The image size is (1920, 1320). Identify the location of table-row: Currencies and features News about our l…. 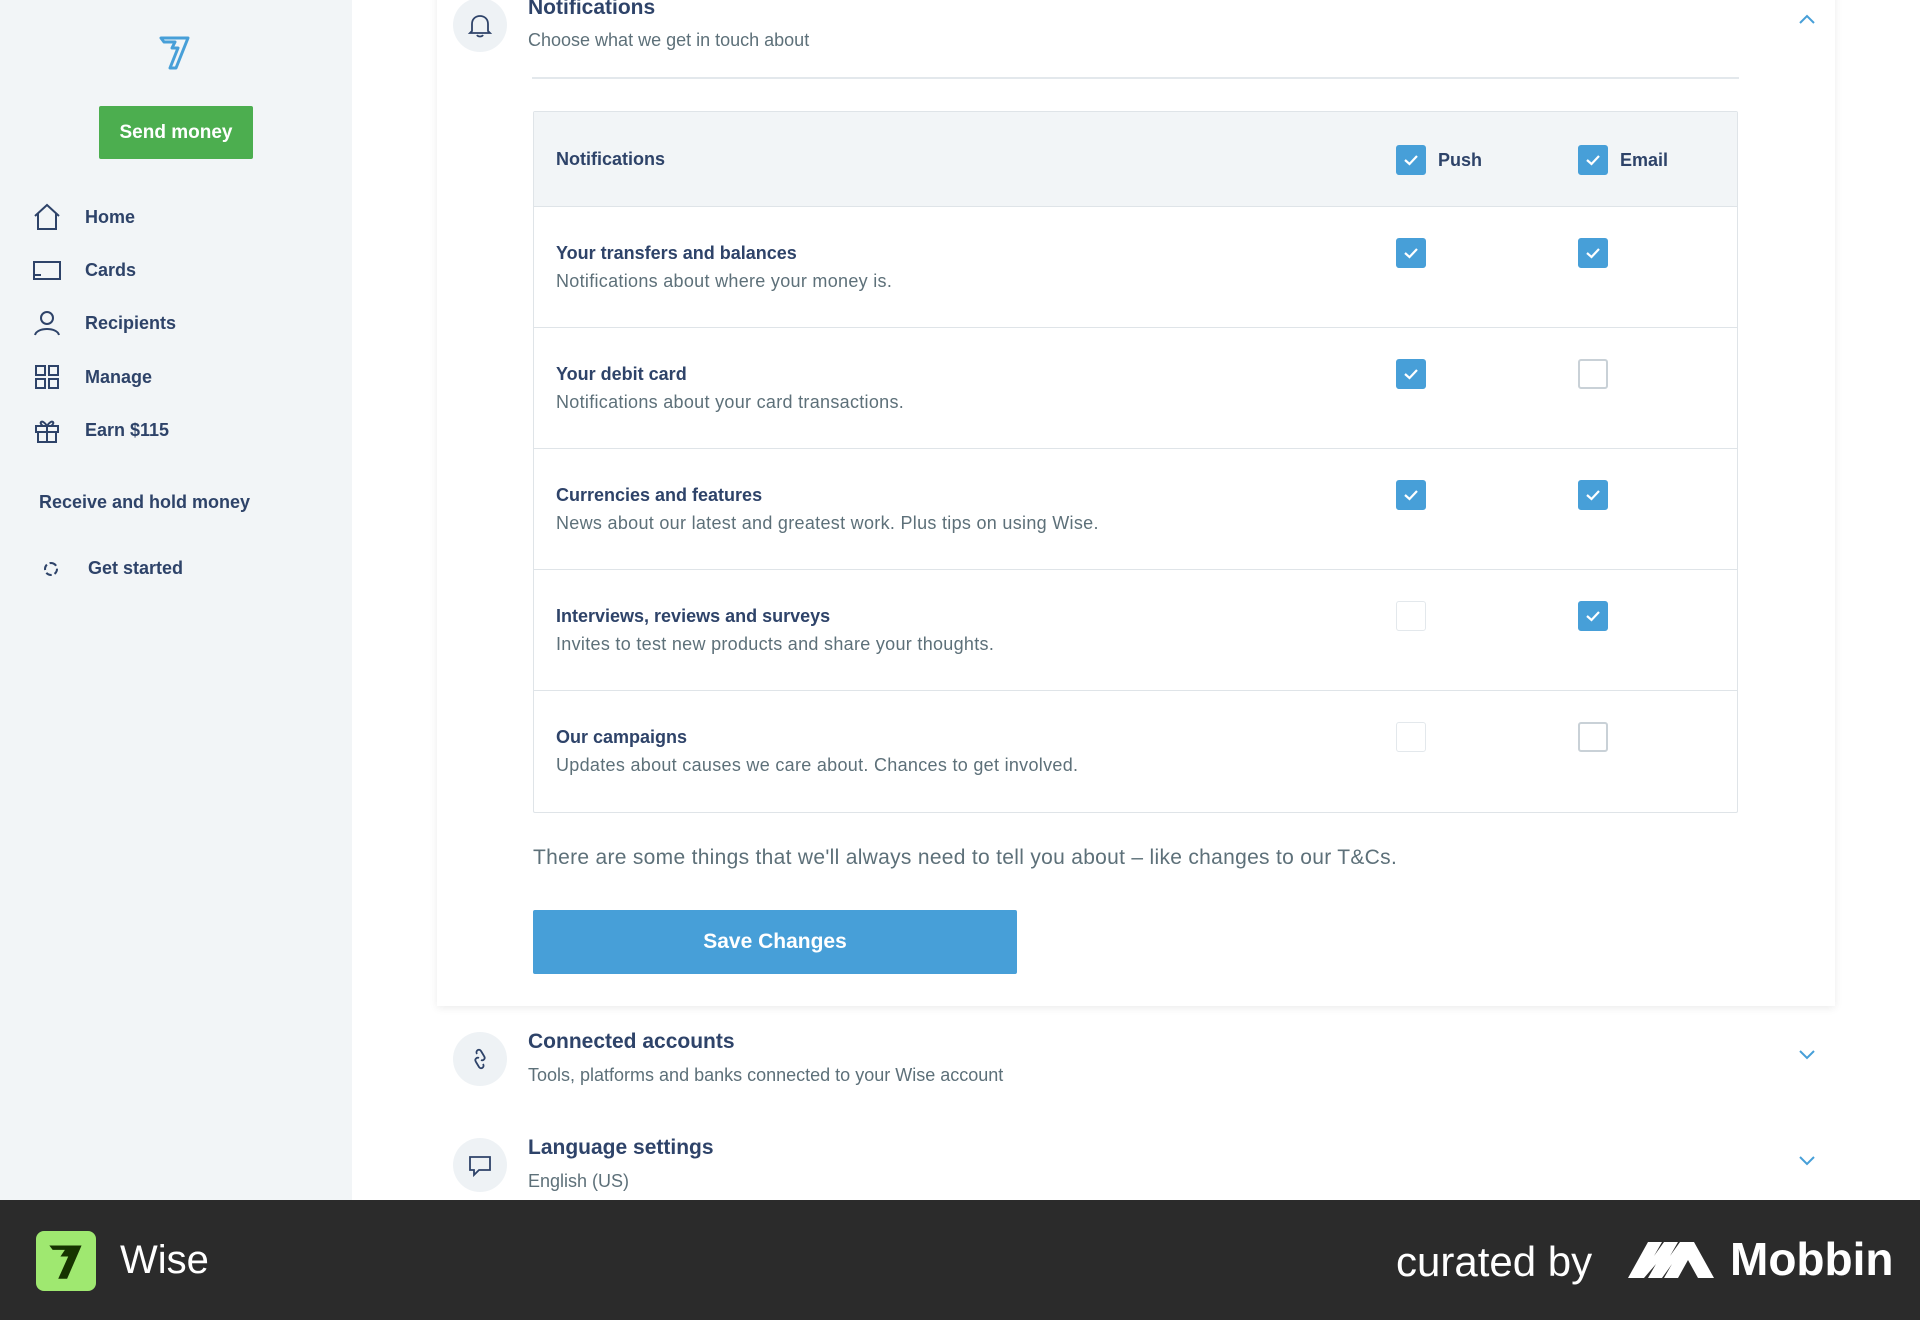
(1135, 509).